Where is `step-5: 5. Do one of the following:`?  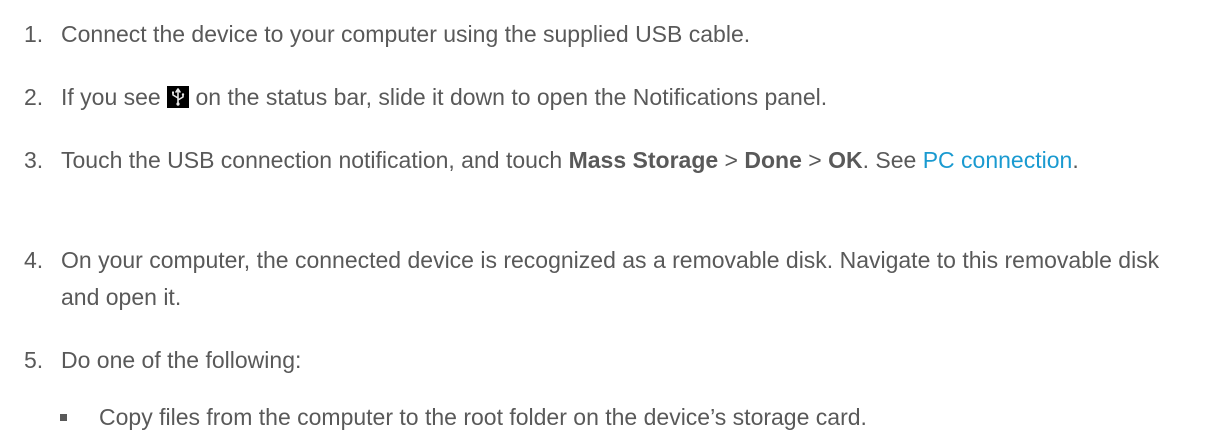
step-5: 5. Do one of the following: is located at coordinates (604, 360).